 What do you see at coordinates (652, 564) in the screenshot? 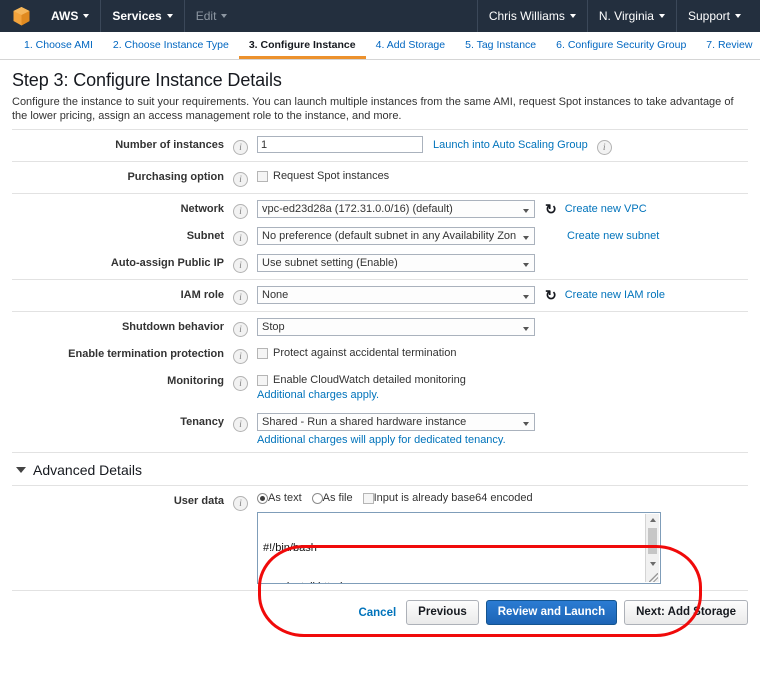
I see `scroll-down-icon` at bounding box center [652, 564].